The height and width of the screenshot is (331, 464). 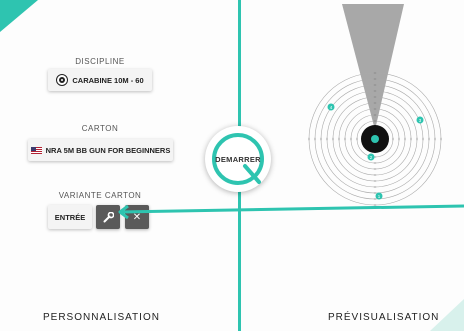 I want to click on us-flag-icon, so click(x=36, y=150).